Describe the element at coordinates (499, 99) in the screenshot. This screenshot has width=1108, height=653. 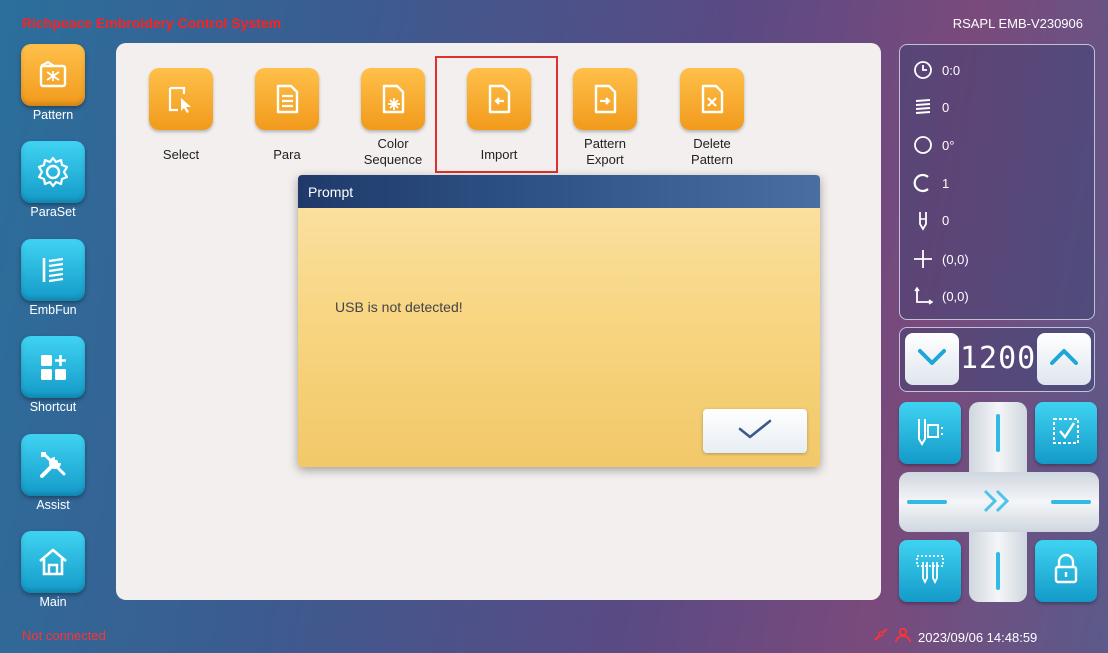
I see `import-icon` at that location.